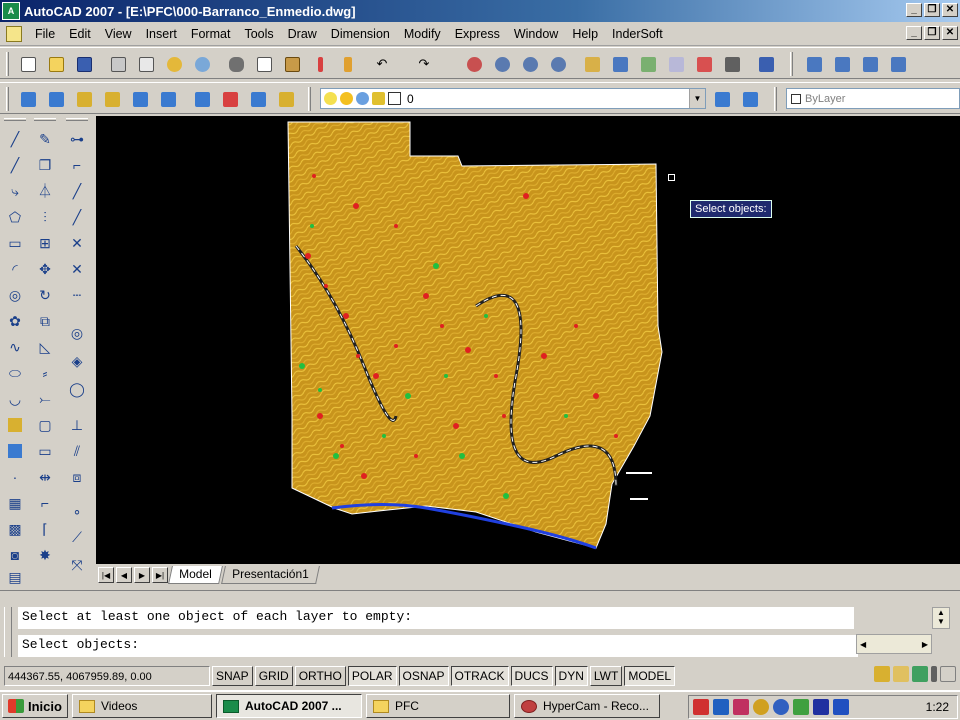 Image resolution: width=960 pixels, height=720 pixels. What do you see at coordinates (80, 34) in the screenshot?
I see `menu-edit: Edit` at bounding box center [80, 34].